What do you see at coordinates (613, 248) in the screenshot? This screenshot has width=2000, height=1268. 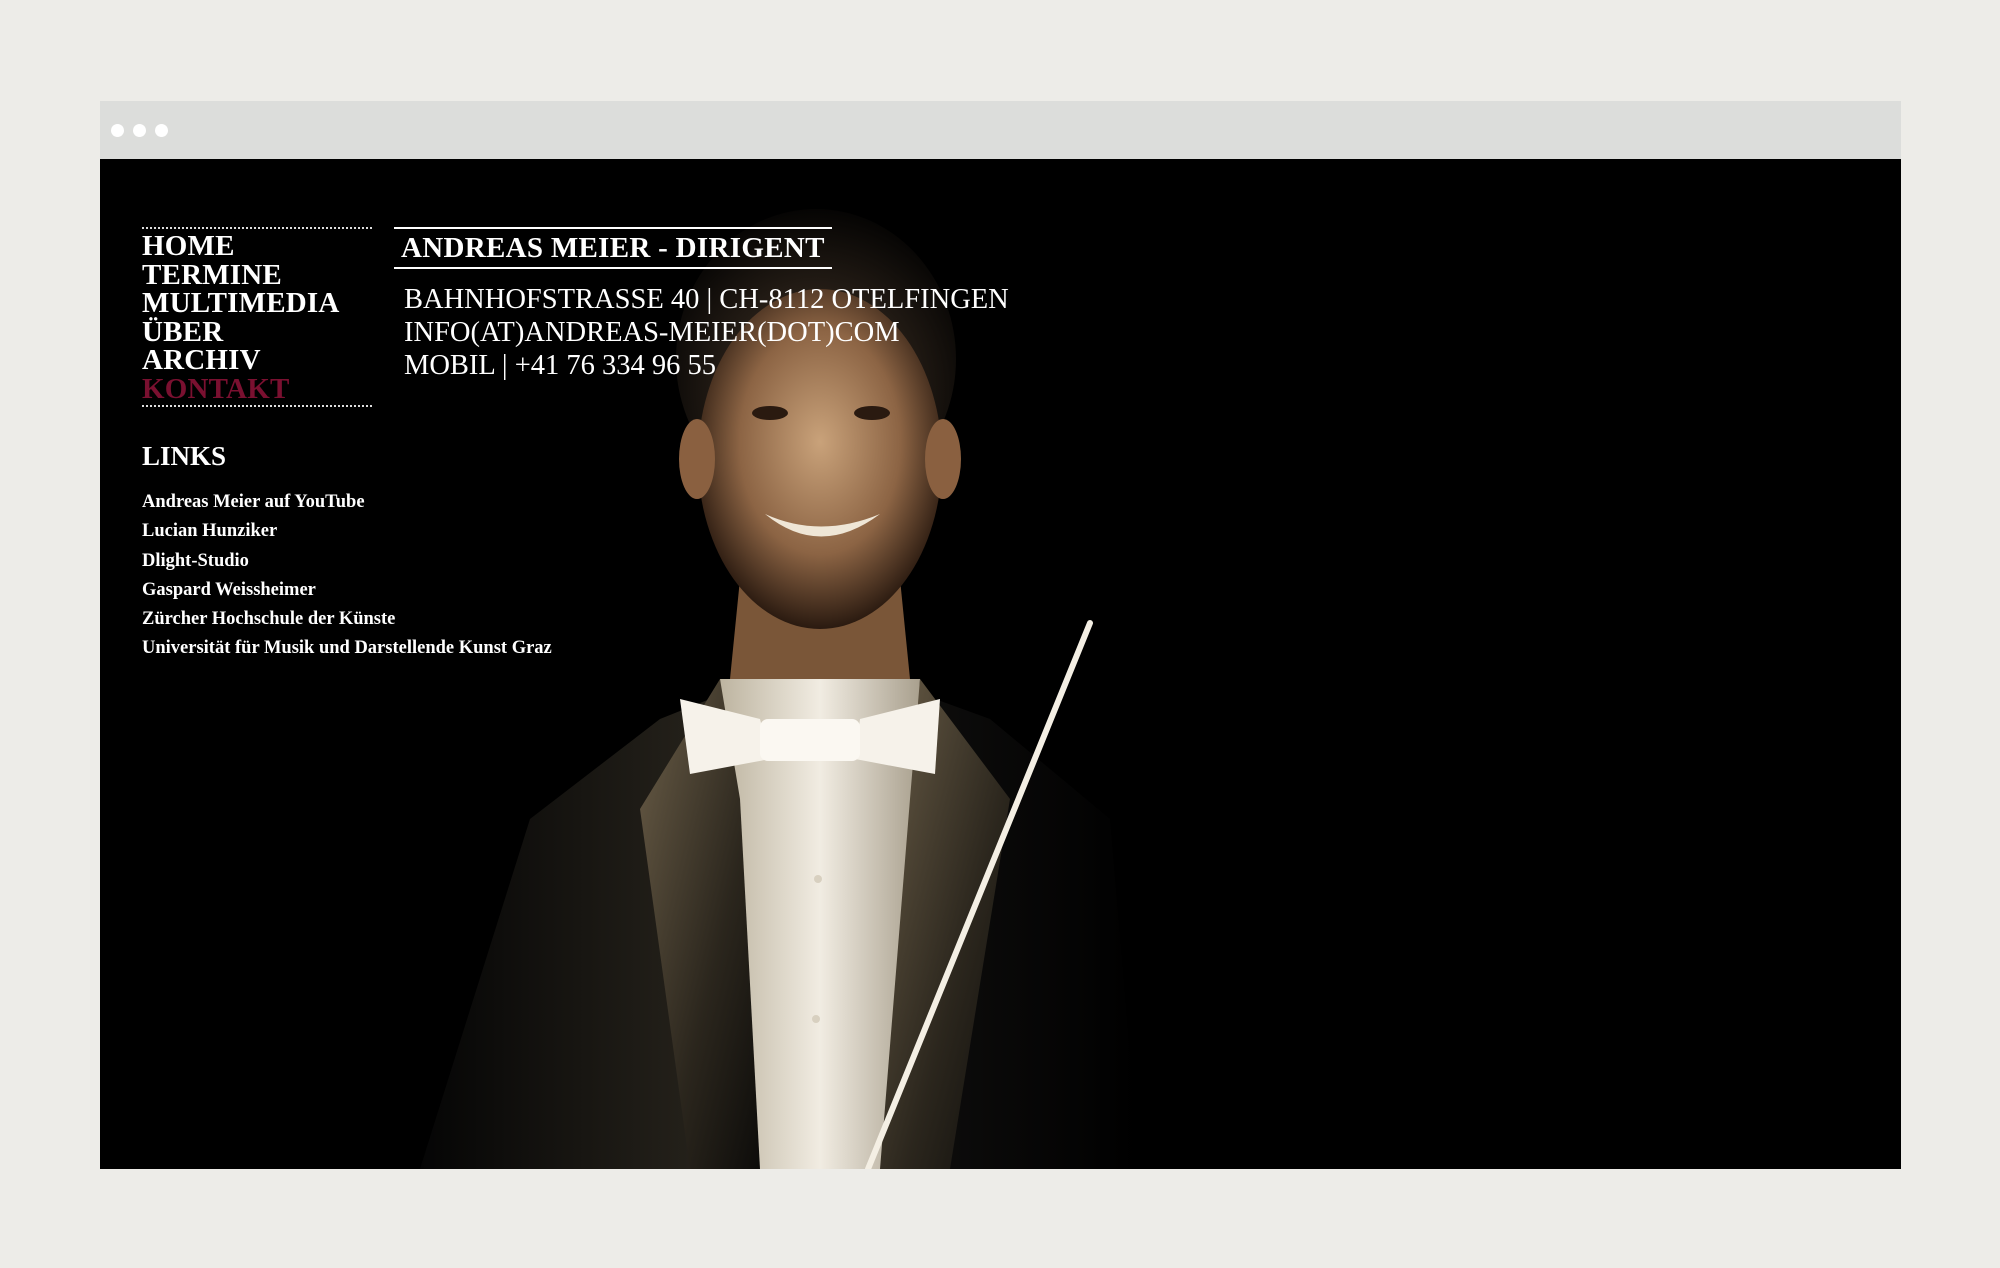 I see `page-title: ANDREAS MEIER - DIRIGENT` at bounding box center [613, 248].